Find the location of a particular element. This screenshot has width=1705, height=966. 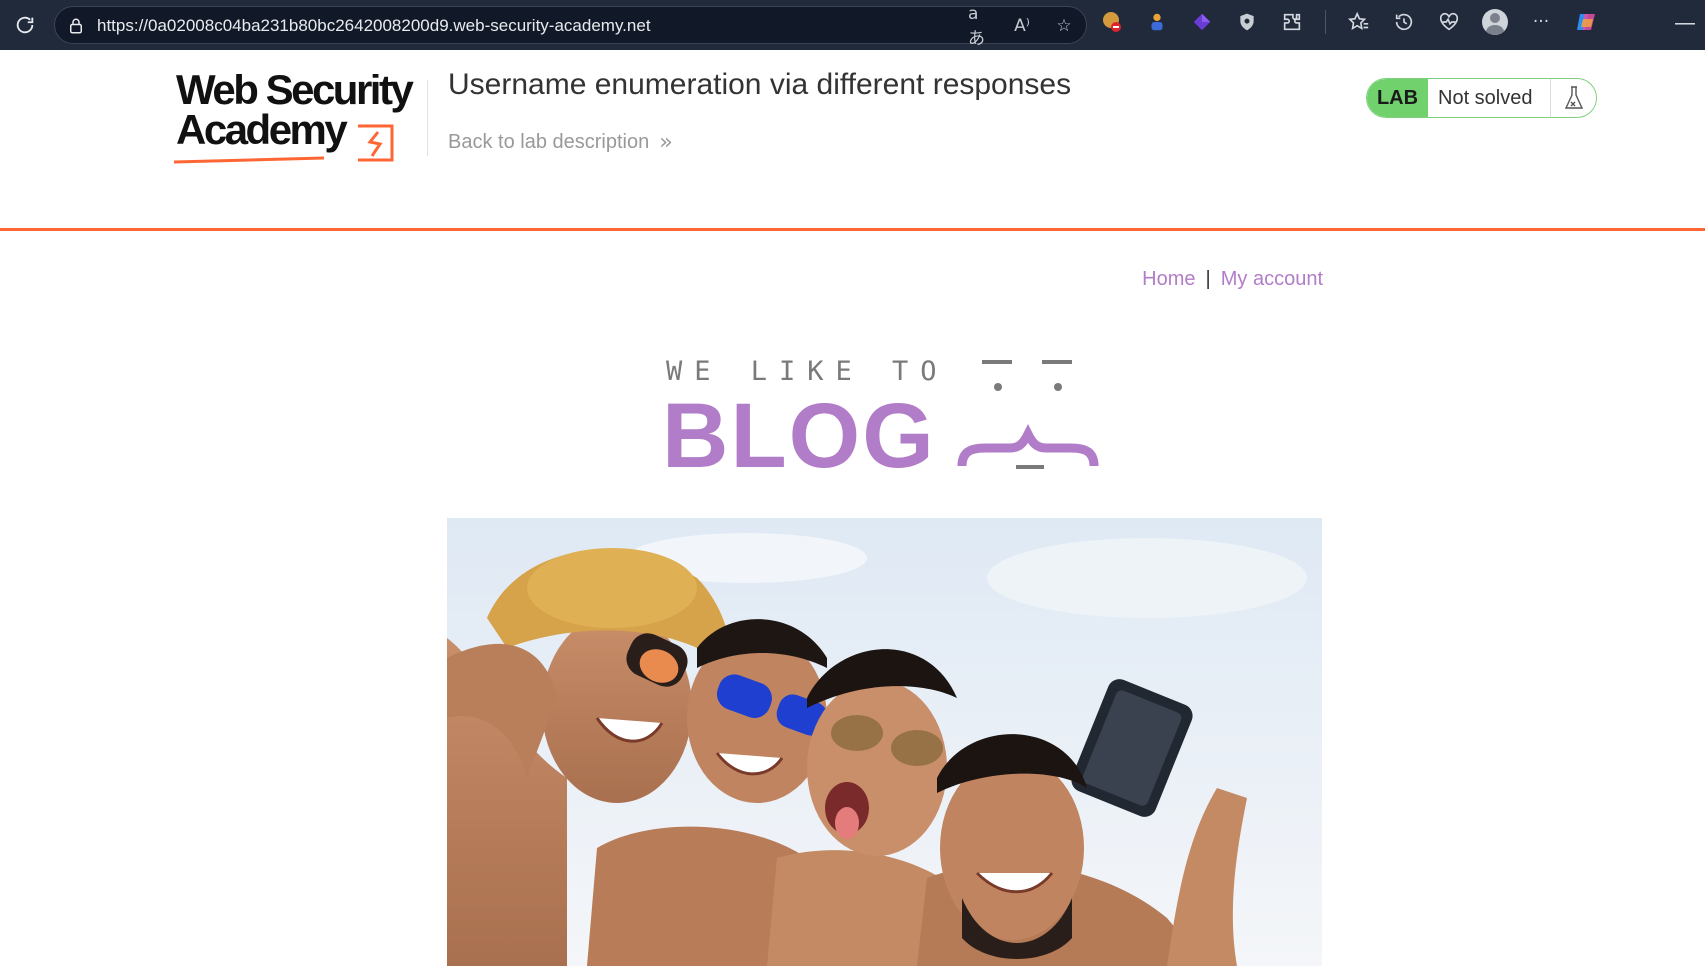

blog-logo: WE LIKE TO BLOG is located at coordinates (885, 417).